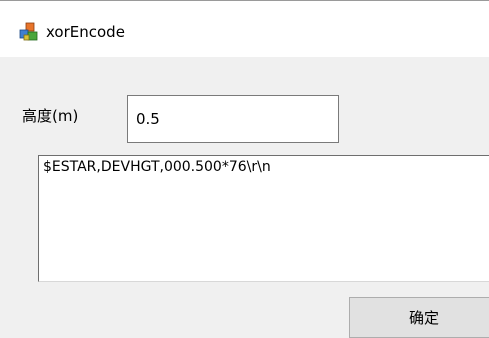 The height and width of the screenshot is (338, 489). What do you see at coordinates (233, 119) in the screenshot?
I see `height-input` at bounding box center [233, 119].